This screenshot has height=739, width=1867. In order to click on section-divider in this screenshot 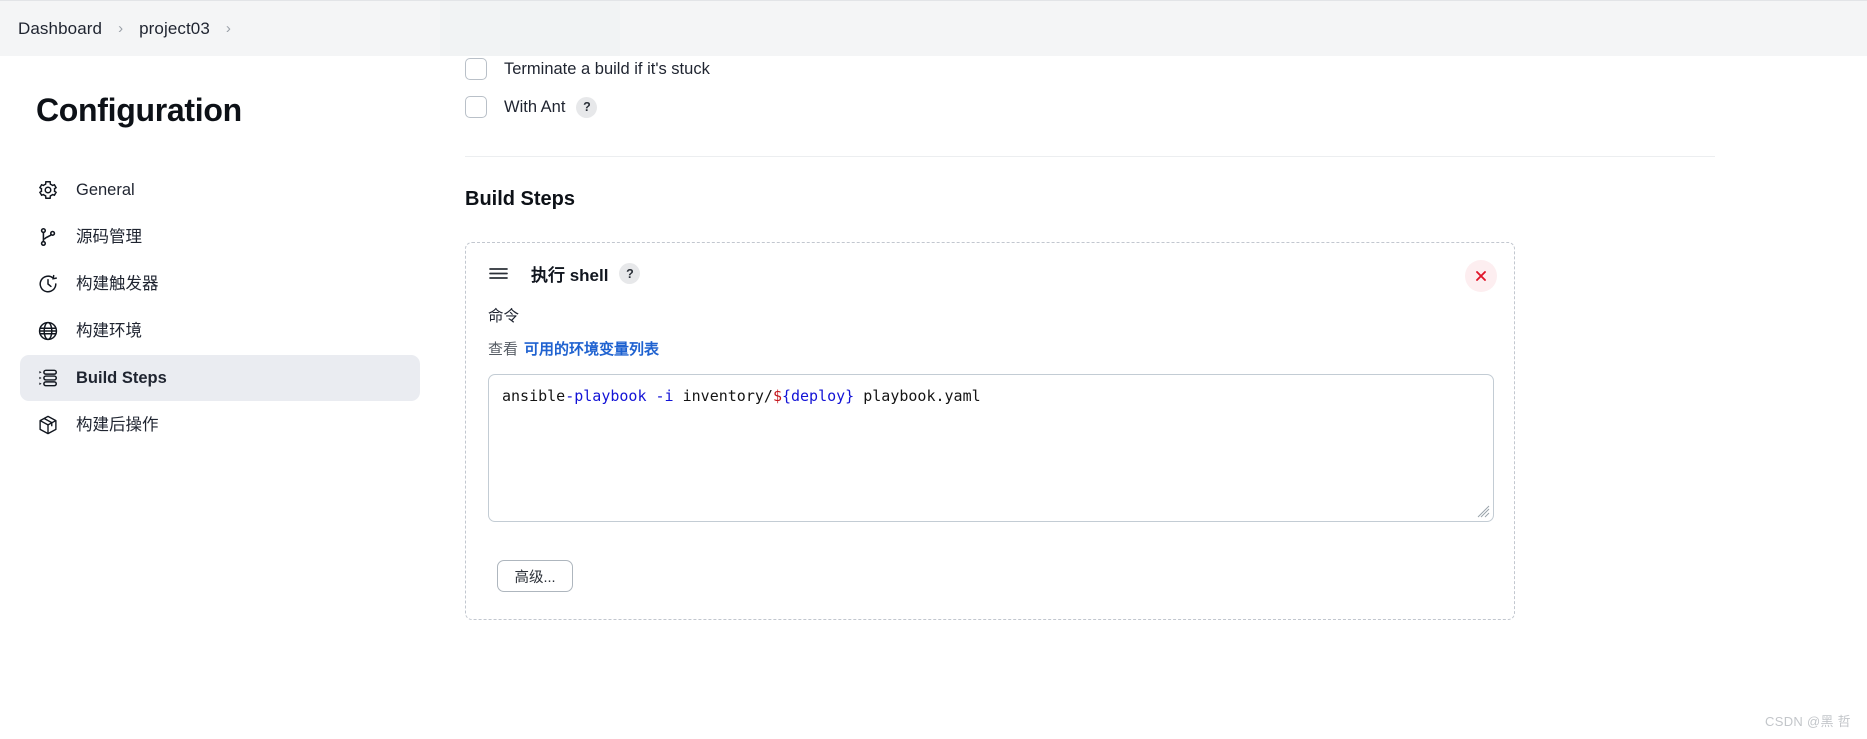, I will do `click(1090, 156)`.